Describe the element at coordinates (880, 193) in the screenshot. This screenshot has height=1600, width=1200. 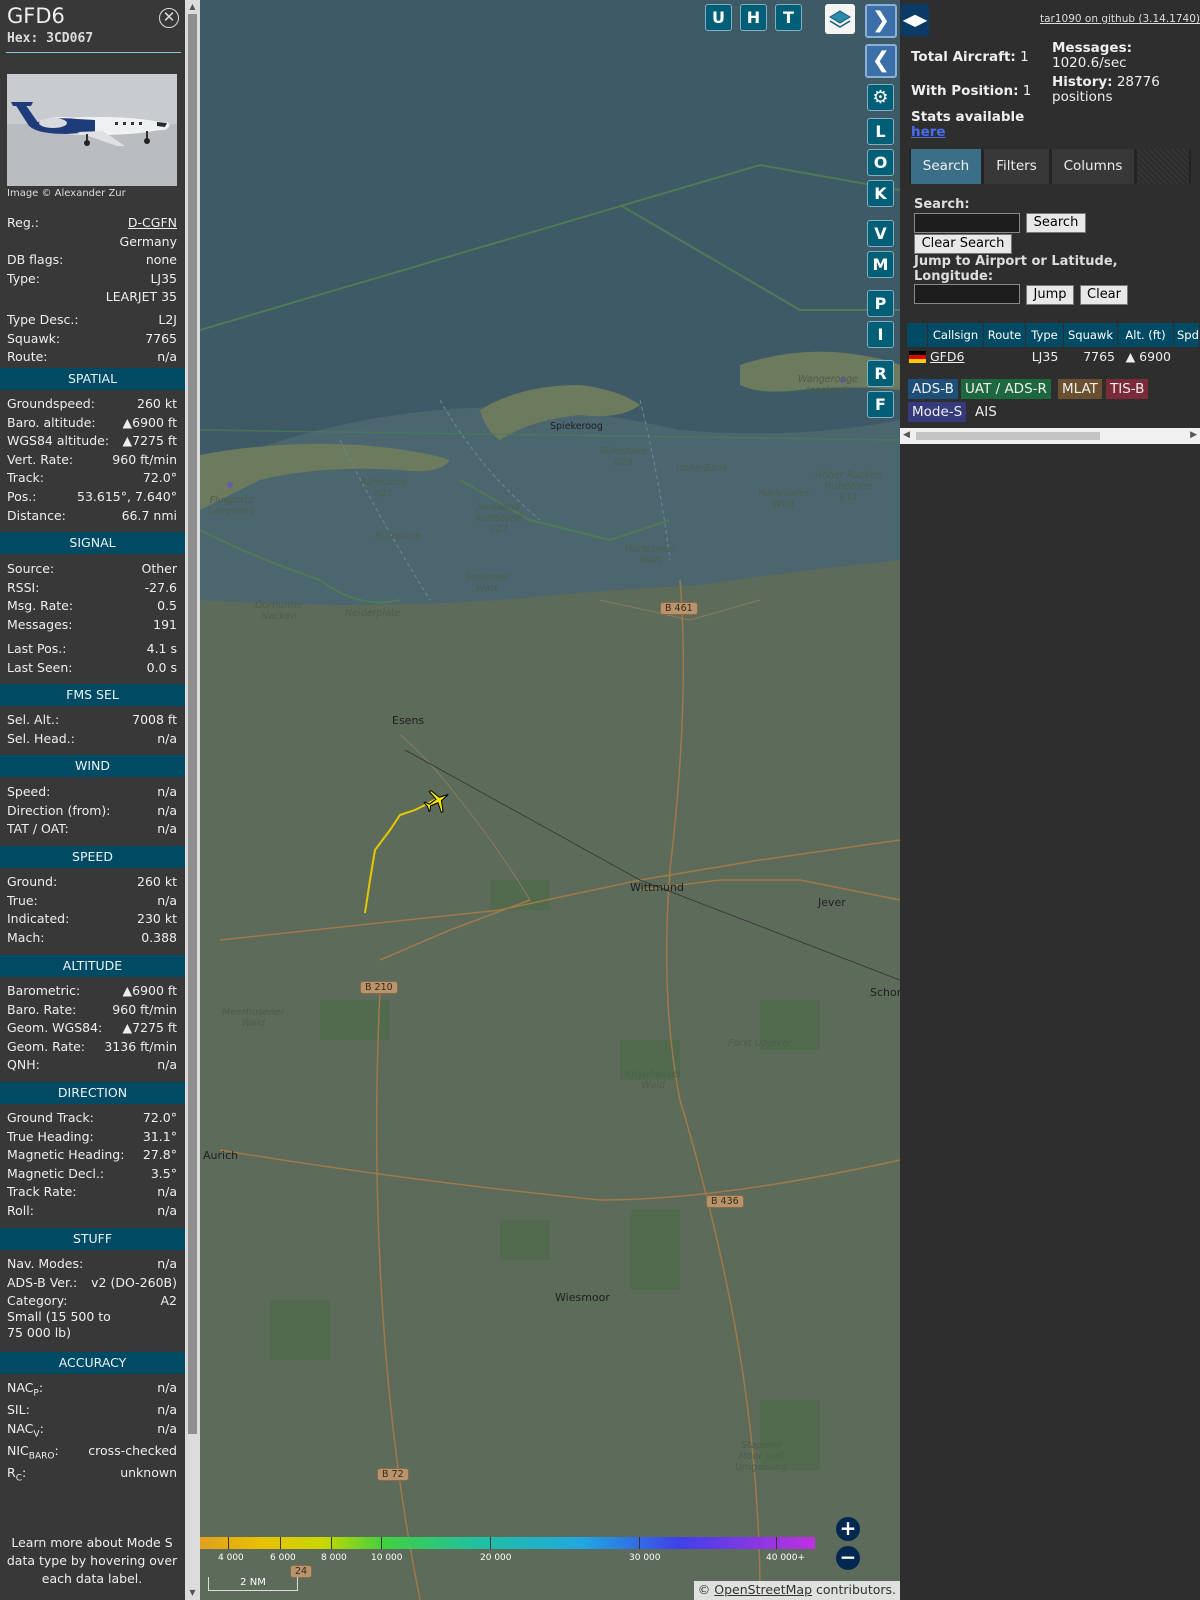
I see `button-k: K` at that location.